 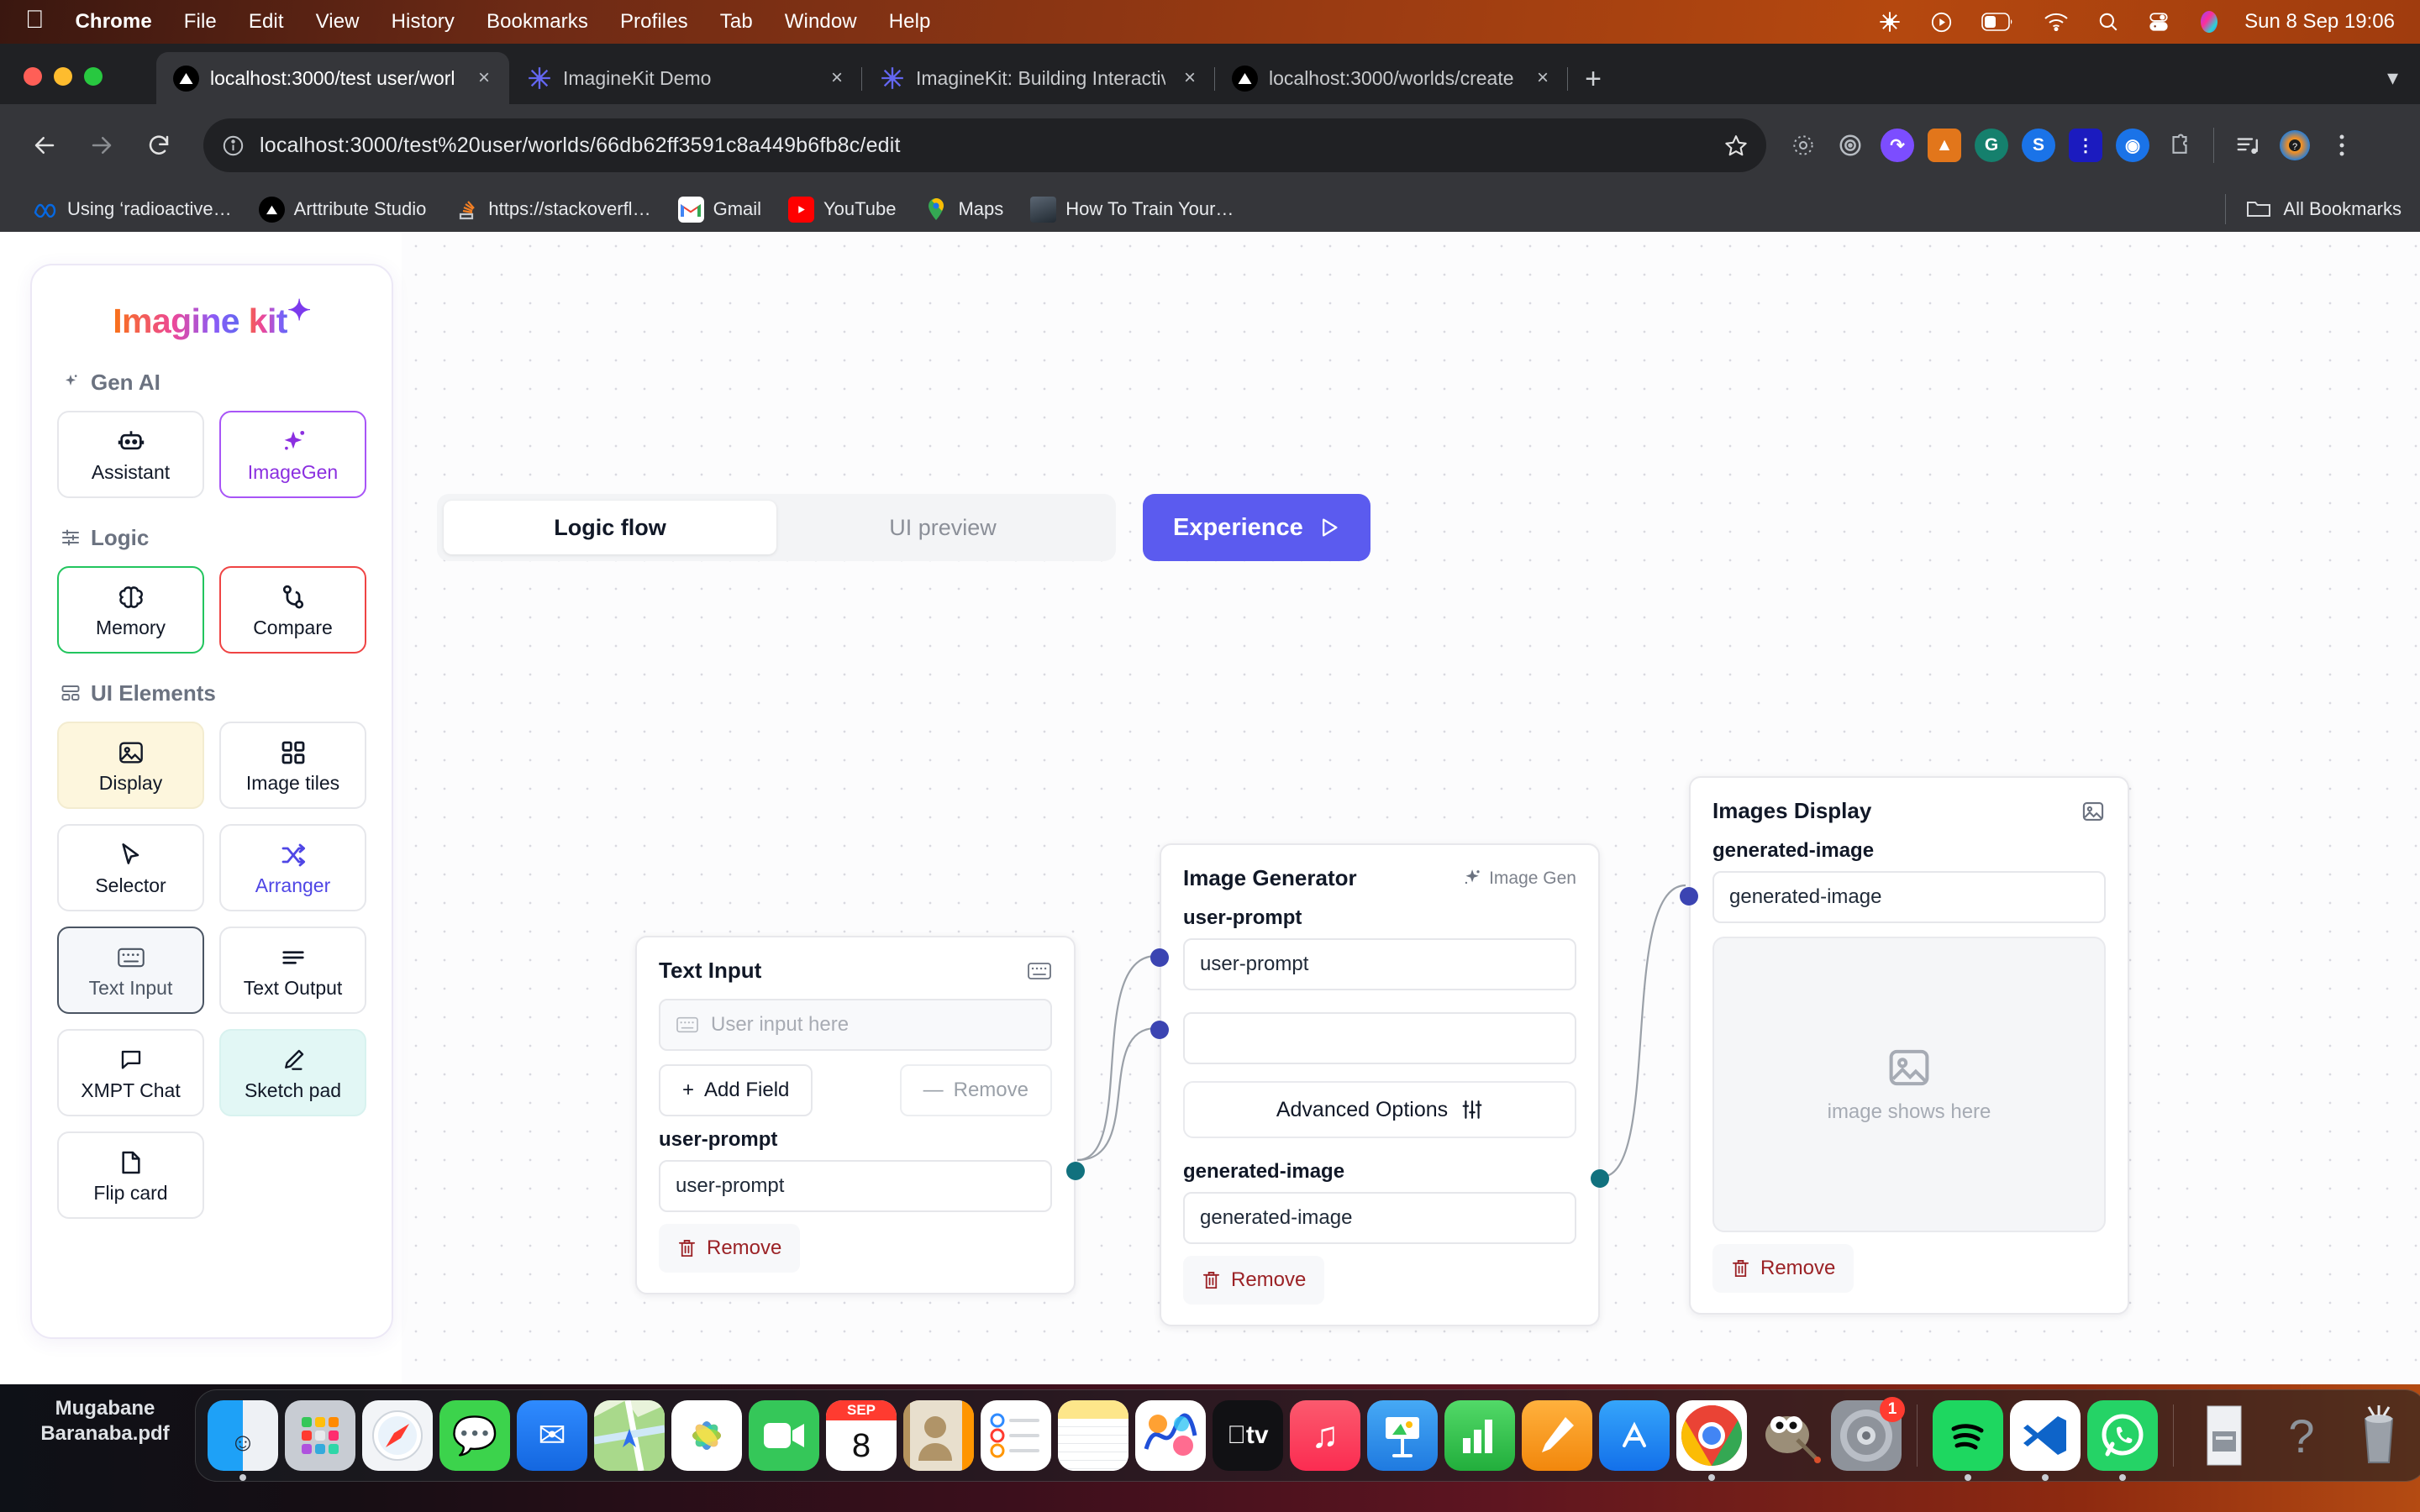 I want to click on battery-icon, so click(x=1998, y=22).